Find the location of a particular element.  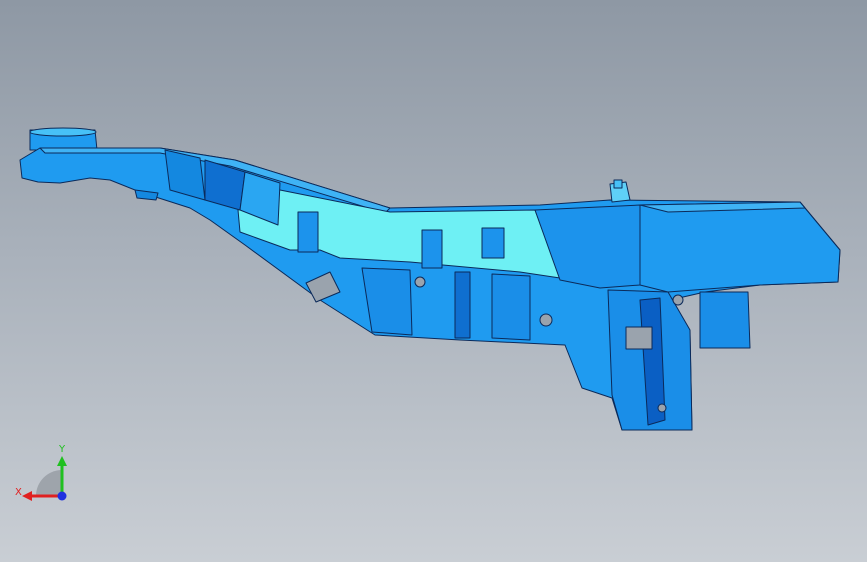

x-axis-label: X is located at coordinates (18, 492).